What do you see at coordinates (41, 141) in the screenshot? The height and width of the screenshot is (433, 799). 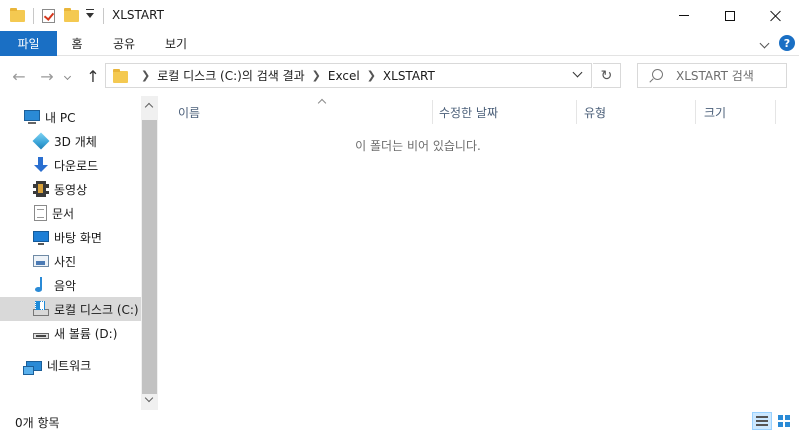 I see `3d-objects-icon` at bounding box center [41, 141].